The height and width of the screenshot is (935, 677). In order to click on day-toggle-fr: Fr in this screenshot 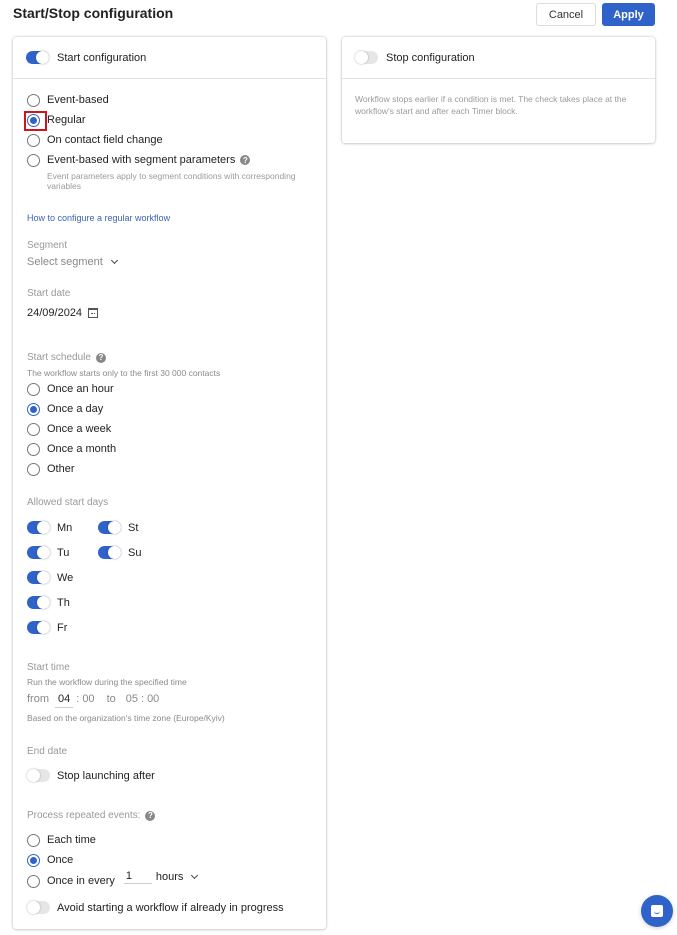, I will do `click(47, 627)`.